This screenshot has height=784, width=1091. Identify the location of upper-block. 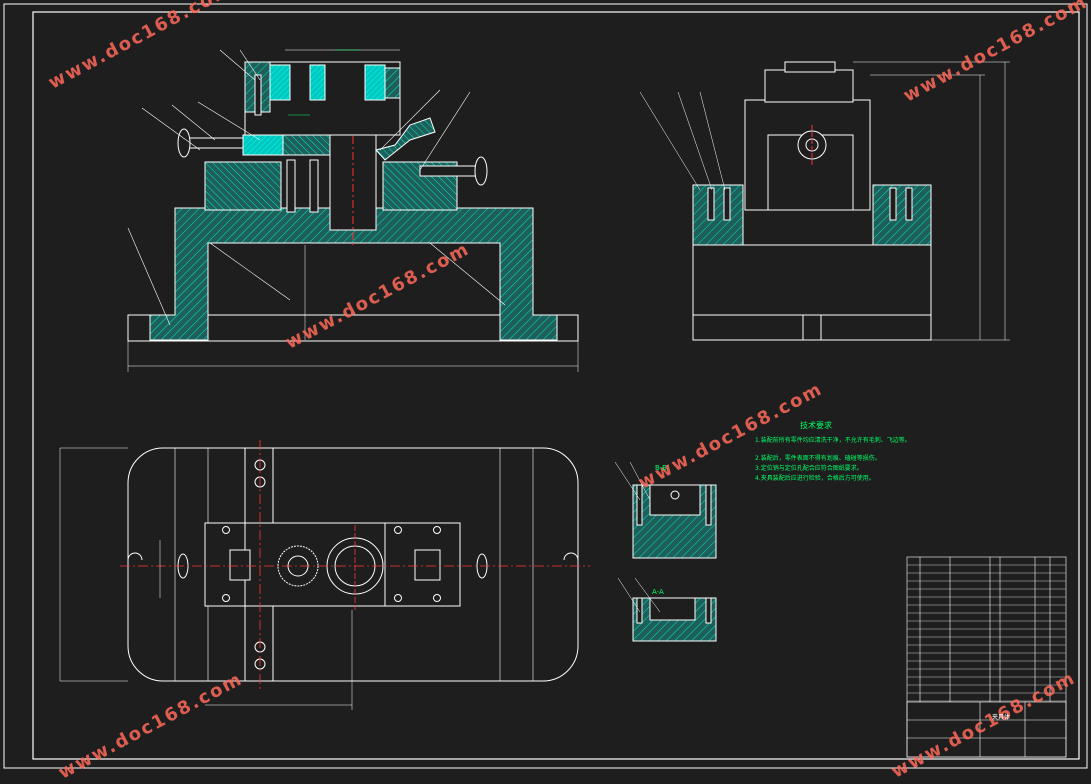
(243, 186).